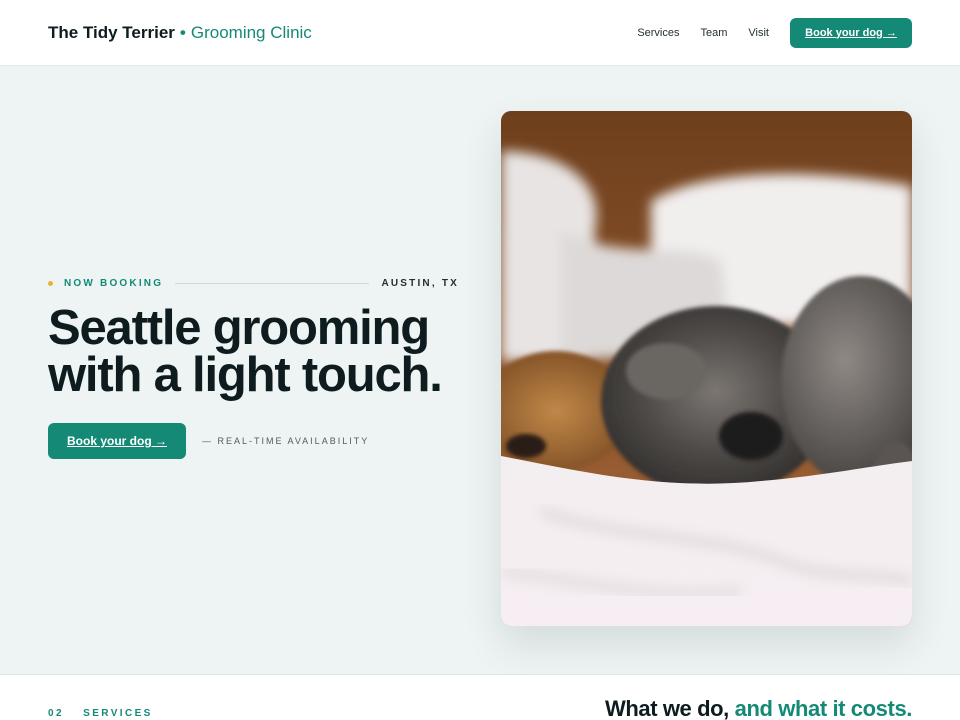 The height and width of the screenshot is (720, 960). Describe the element at coordinates (758, 33) in the screenshot. I see `nav-link-visit: Visit` at that location.